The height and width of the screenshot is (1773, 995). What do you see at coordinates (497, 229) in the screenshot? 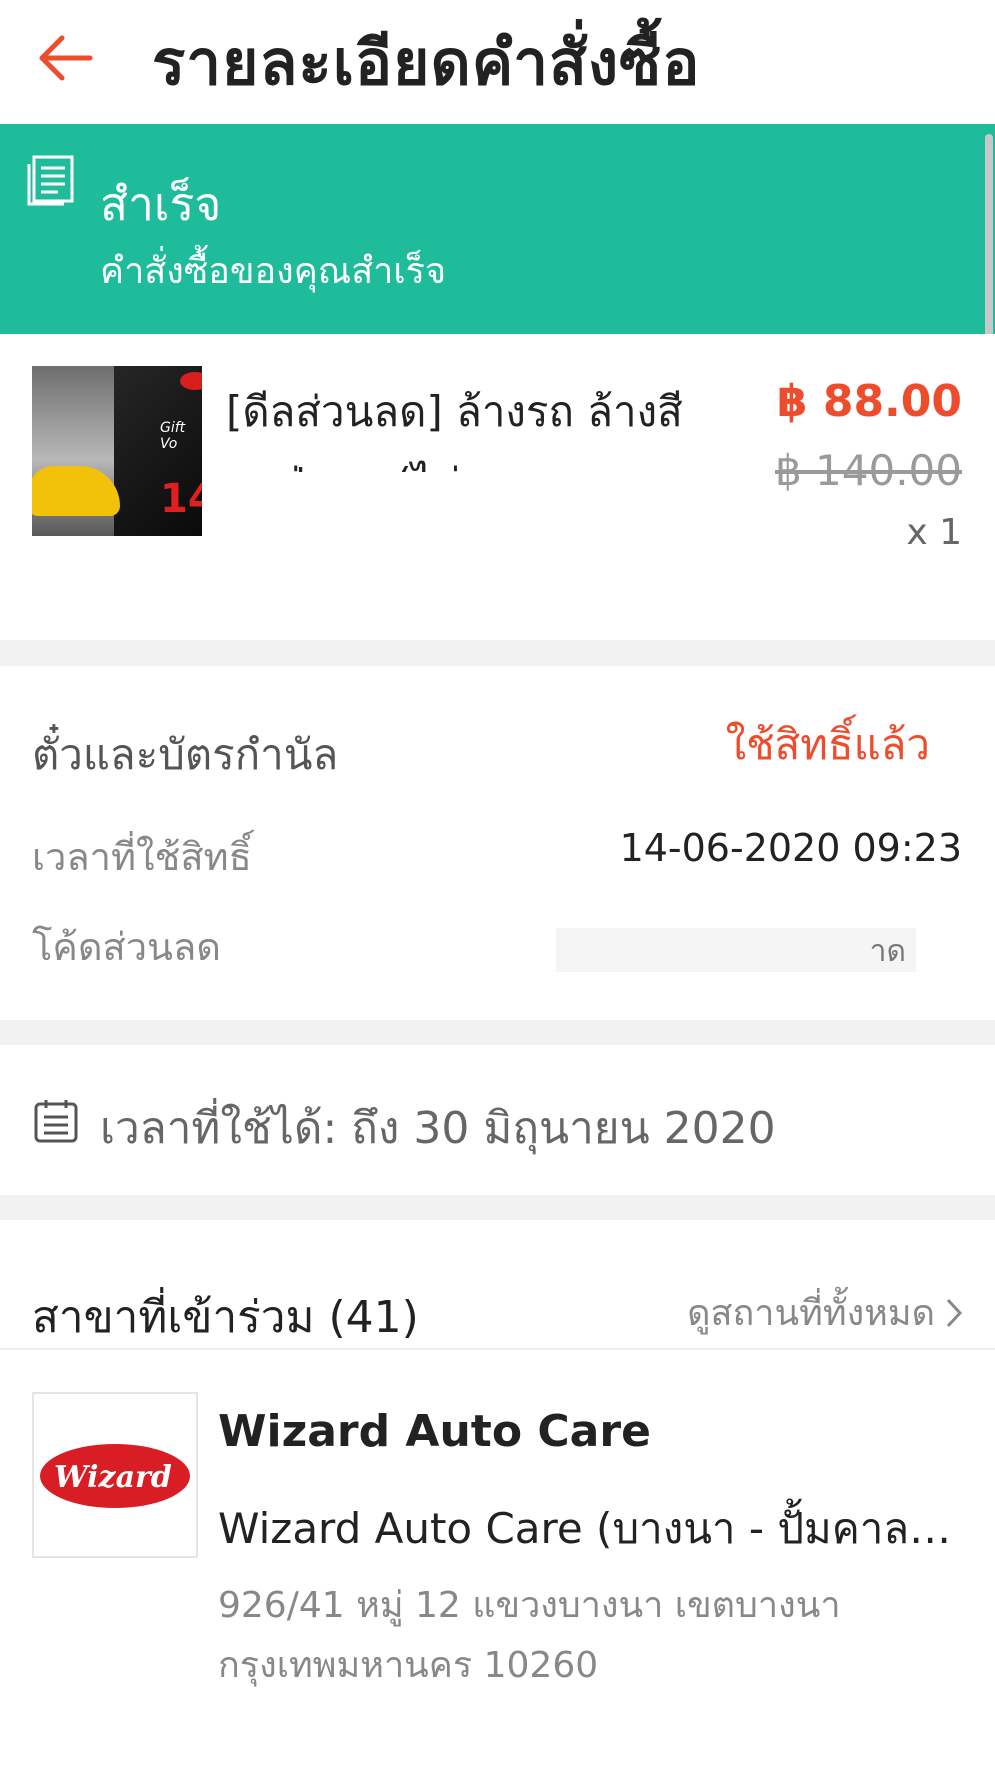
I see `order-status-banner: สำเร็จ คำสั่งซื้อของคุณสำเร็จ` at bounding box center [497, 229].